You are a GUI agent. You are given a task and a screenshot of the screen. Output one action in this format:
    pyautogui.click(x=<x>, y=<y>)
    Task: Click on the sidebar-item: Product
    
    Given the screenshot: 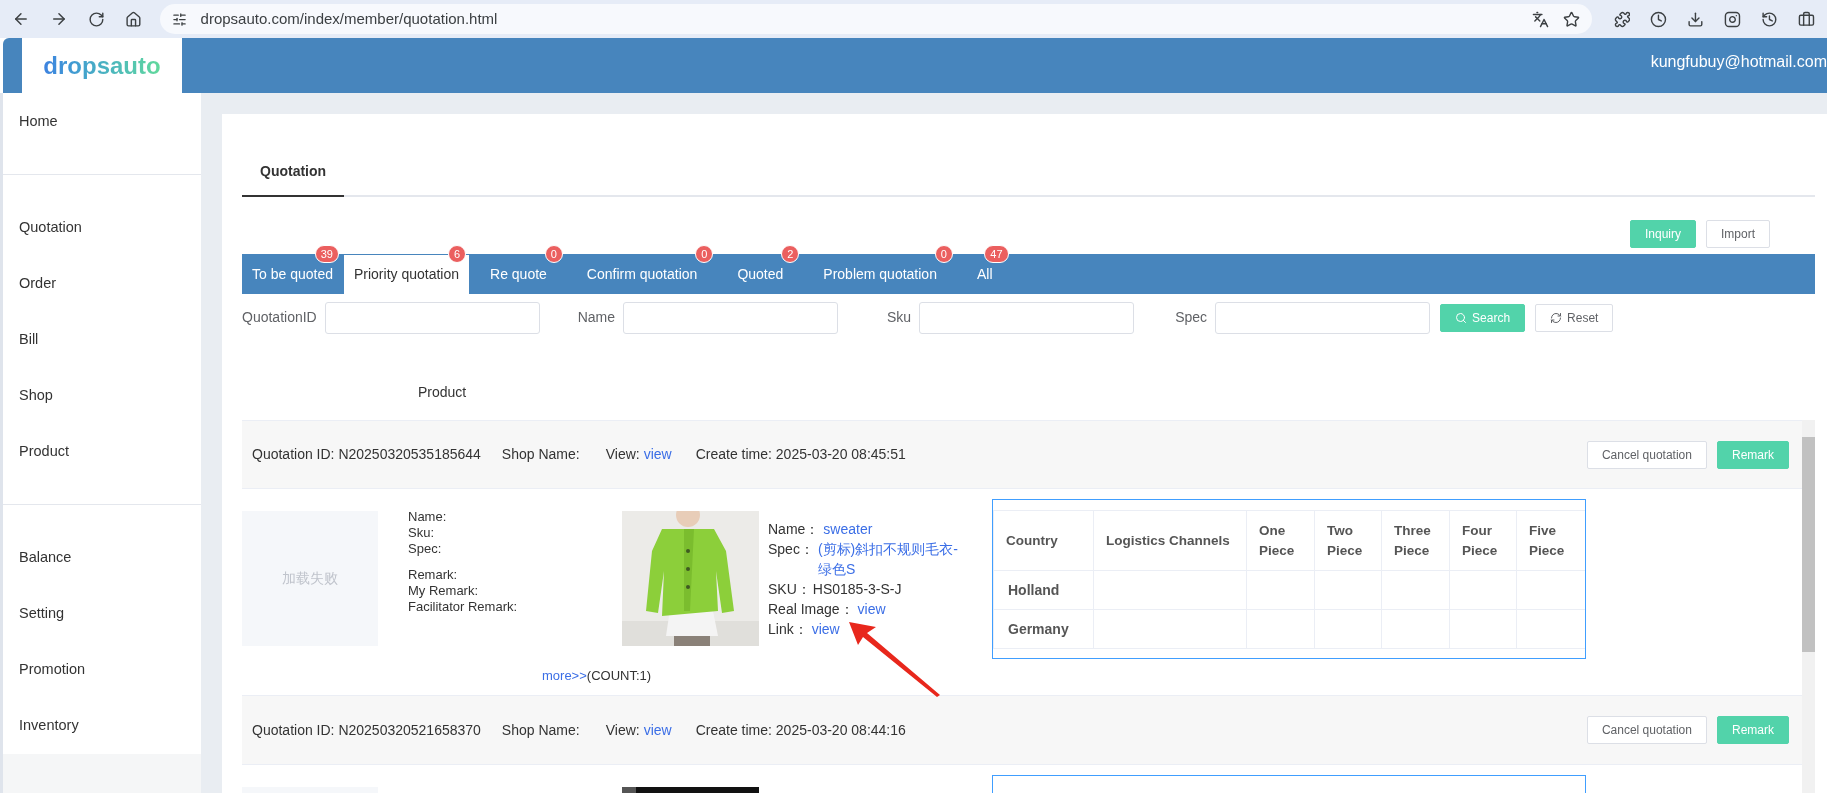 What is the action you would take?
    pyautogui.click(x=102, y=452)
    